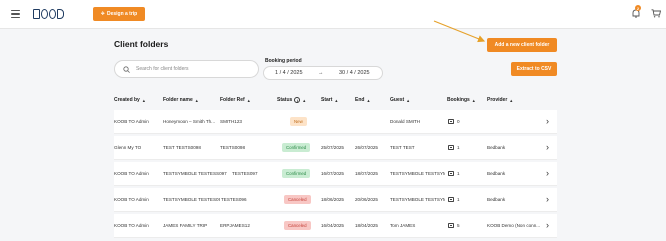  What do you see at coordinates (333, 14) in the screenshot?
I see `top-bar: ✈ Design a trip` at bounding box center [333, 14].